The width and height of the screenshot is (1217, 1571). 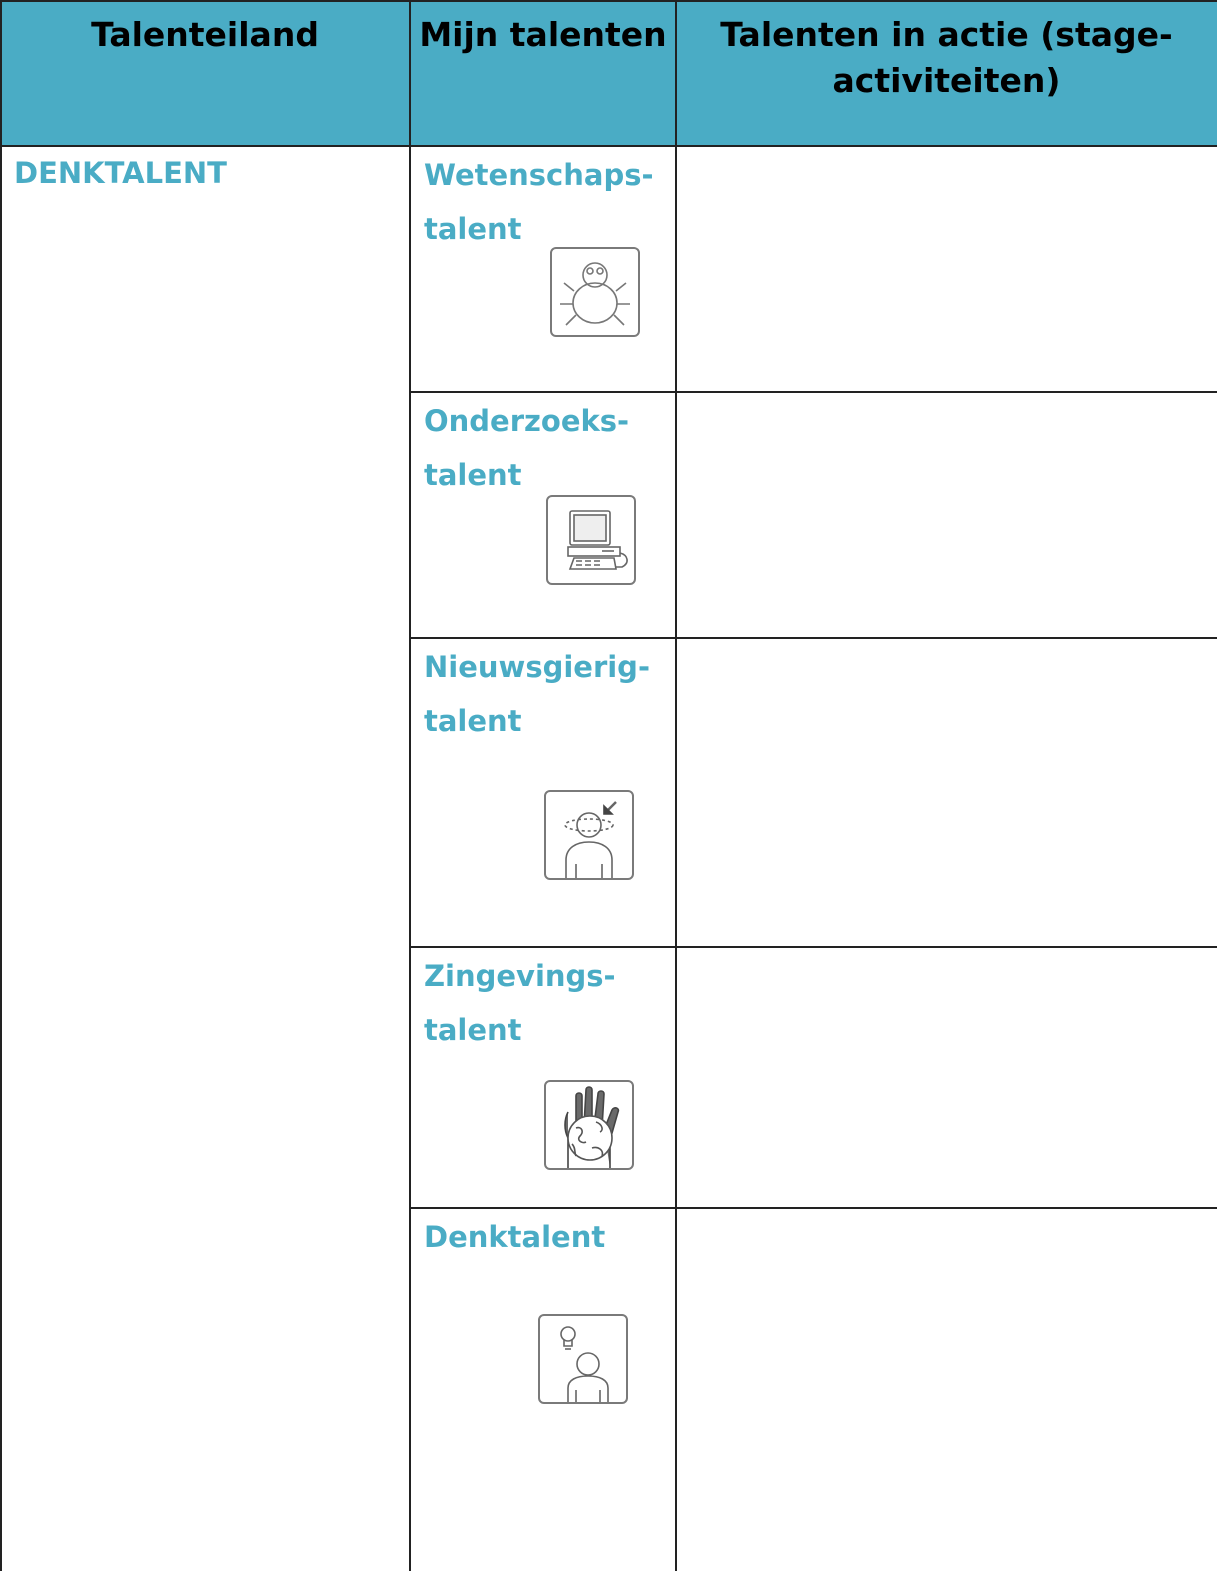 I want to click on header-action-label-line1: Talenten in actie (stage-, so click(x=946, y=34).